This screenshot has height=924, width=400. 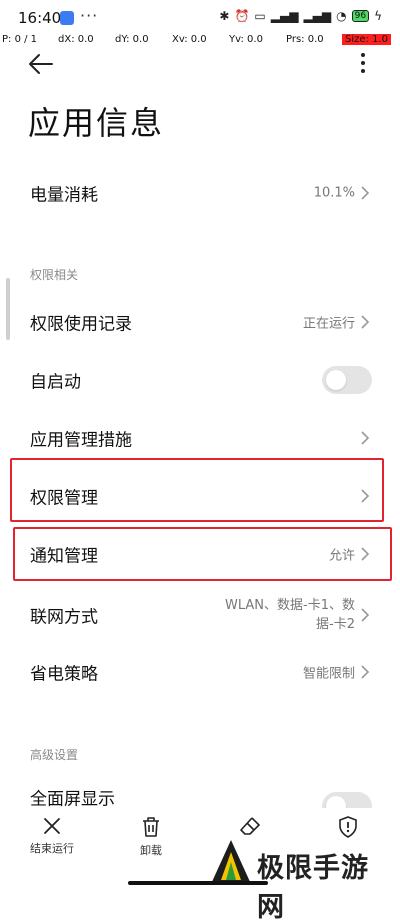 What do you see at coordinates (64, 674) in the screenshot?
I see `power-strategy-label: 省电策略` at bounding box center [64, 674].